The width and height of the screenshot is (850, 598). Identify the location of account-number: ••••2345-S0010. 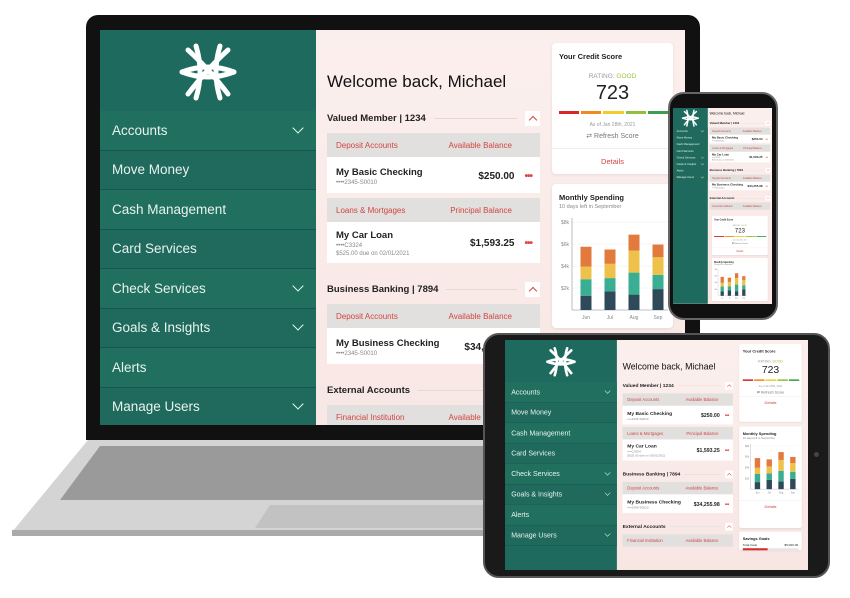
(638, 508).